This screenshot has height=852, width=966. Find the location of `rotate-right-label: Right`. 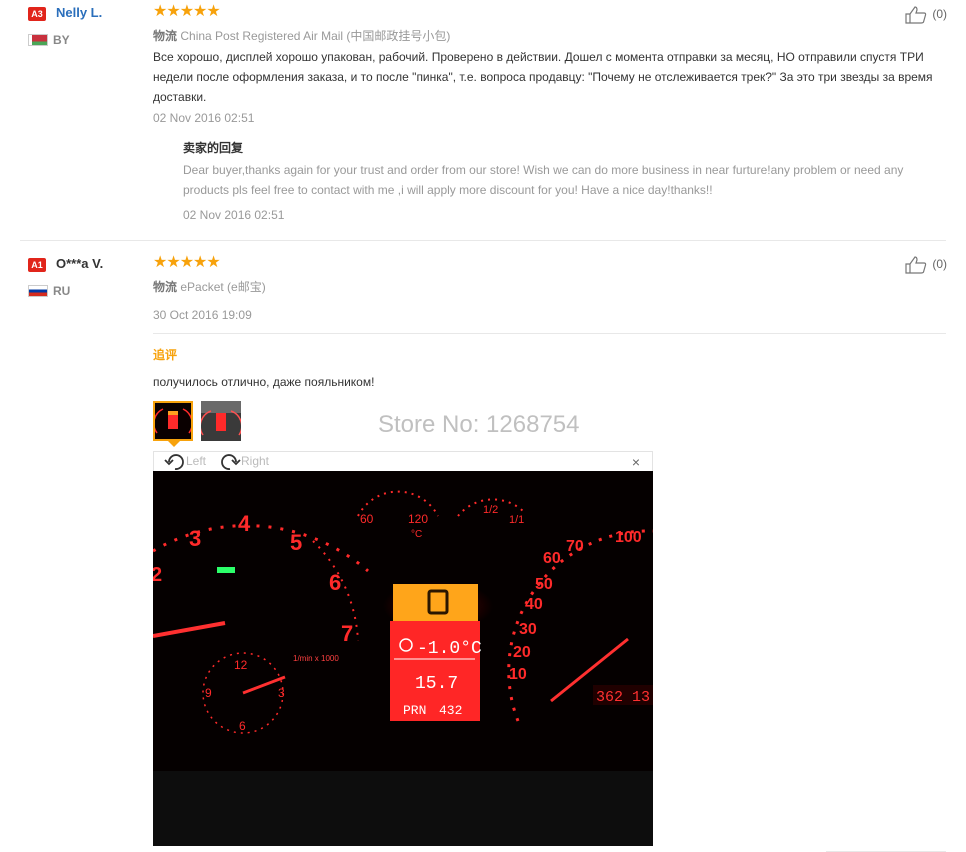

rotate-right-label: Right is located at coordinates (255, 461).